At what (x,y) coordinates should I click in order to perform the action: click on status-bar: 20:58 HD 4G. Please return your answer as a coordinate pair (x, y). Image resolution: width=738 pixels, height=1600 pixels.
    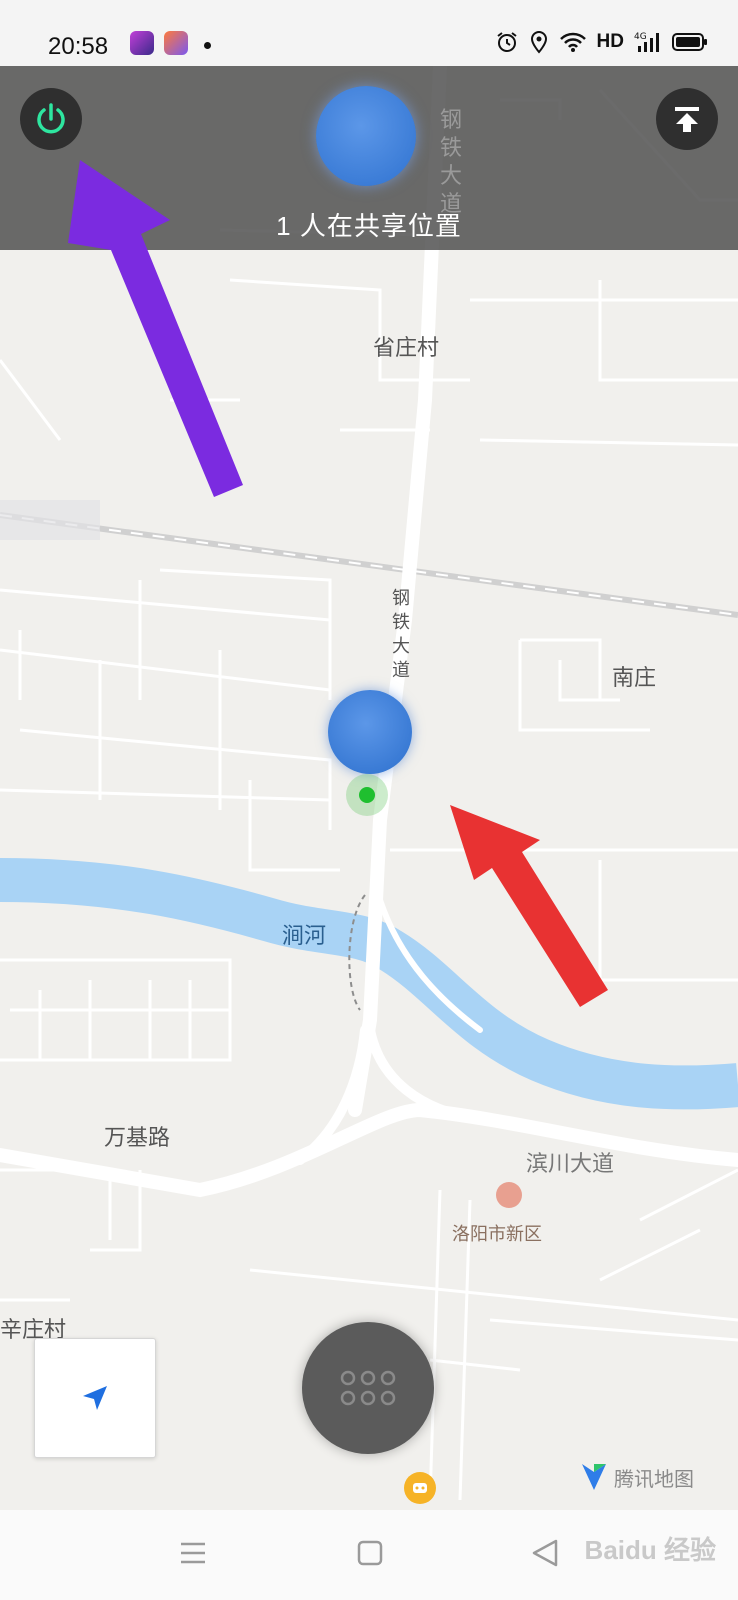
    Looking at the image, I should click on (369, 33).